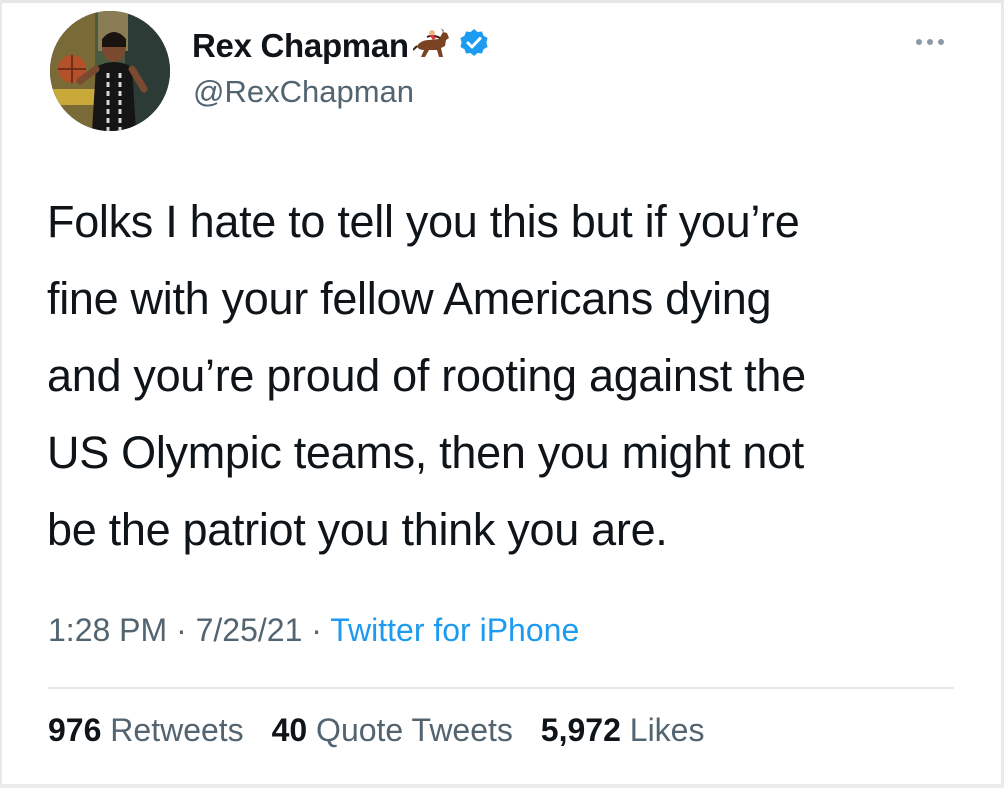 The height and width of the screenshot is (788, 1004). Describe the element at coordinates (249, 630) in the screenshot. I see `tweet-date: 7/25/21` at that location.